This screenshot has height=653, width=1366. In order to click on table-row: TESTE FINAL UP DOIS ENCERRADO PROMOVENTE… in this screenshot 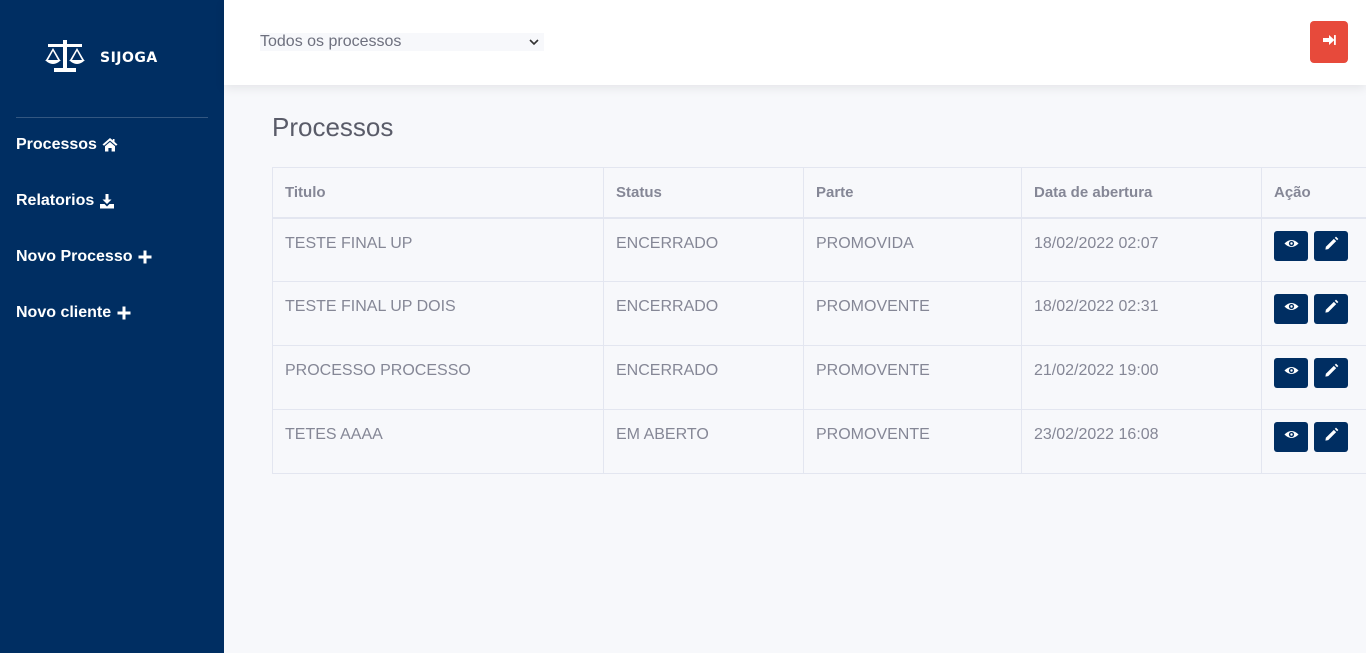, I will do `click(819, 313)`.